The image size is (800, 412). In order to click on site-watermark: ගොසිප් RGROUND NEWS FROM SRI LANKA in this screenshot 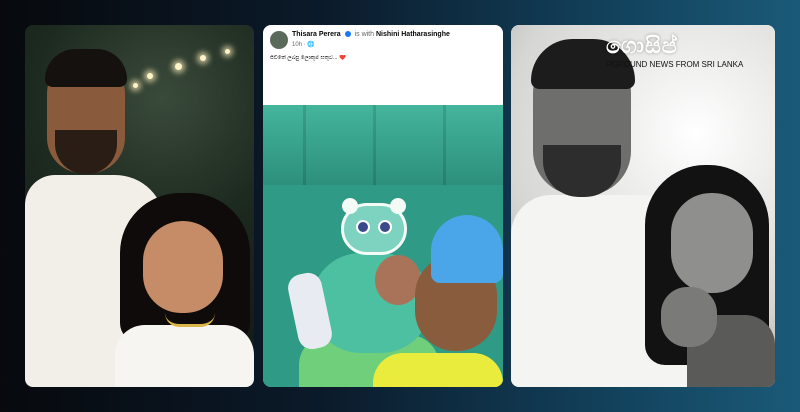, I will do `click(690, 55)`.